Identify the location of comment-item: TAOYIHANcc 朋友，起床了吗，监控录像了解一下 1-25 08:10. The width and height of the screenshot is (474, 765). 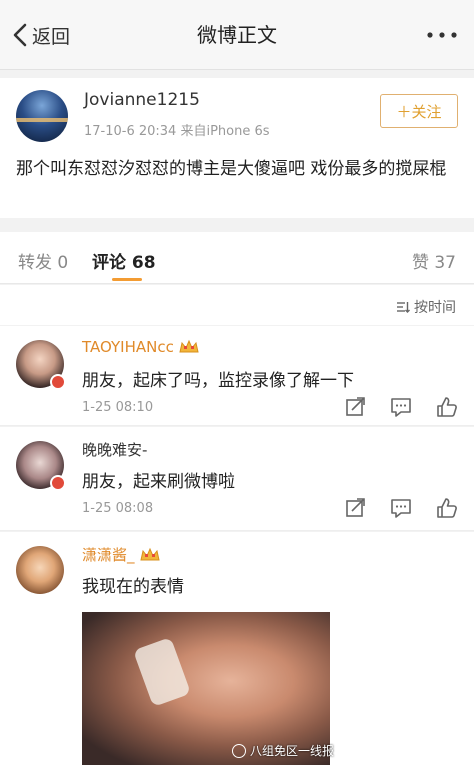
(237, 376).